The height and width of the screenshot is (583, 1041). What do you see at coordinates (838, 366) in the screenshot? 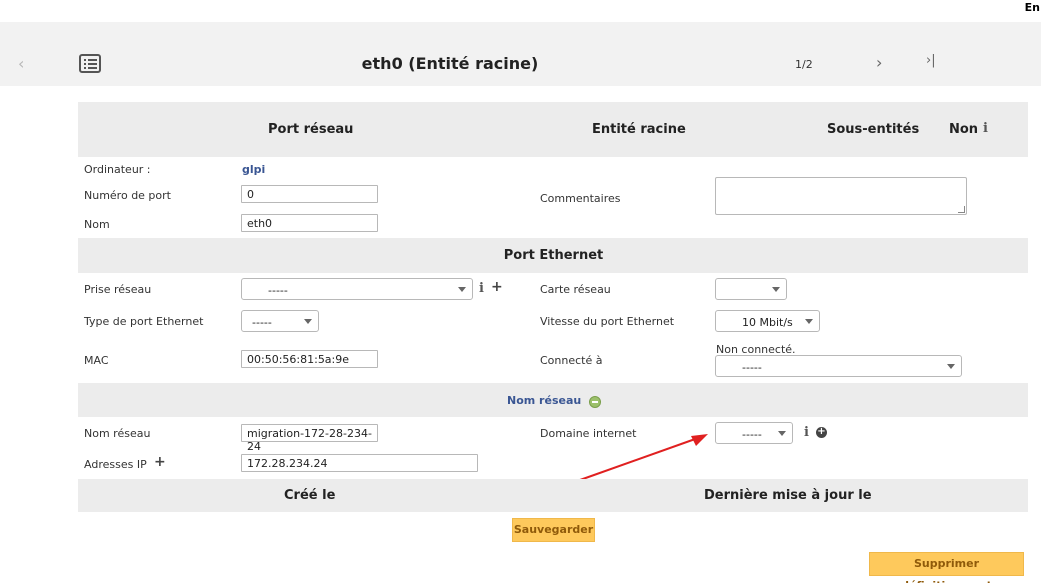
I see `connected-to-select: -----` at bounding box center [838, 366].